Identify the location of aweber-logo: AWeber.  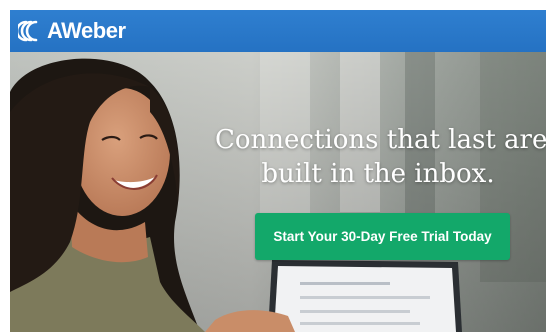
(72, 31).